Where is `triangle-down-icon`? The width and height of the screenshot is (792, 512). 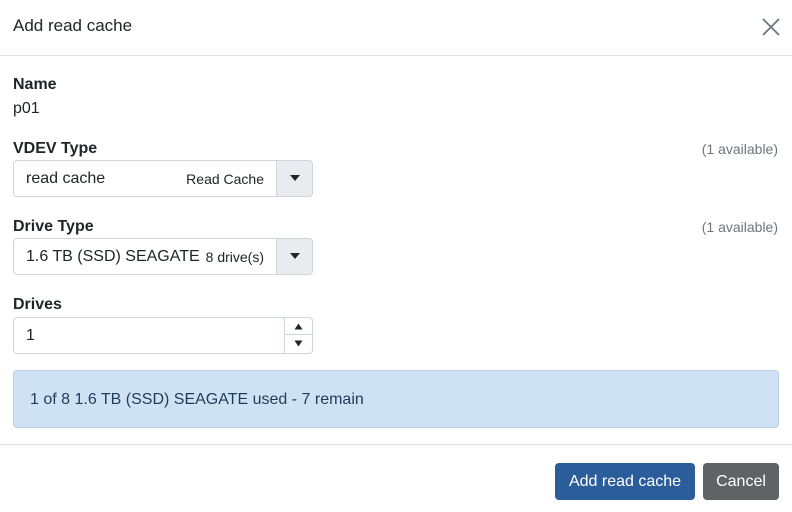
triangle-down-icon is located at coordinates (298, 343).